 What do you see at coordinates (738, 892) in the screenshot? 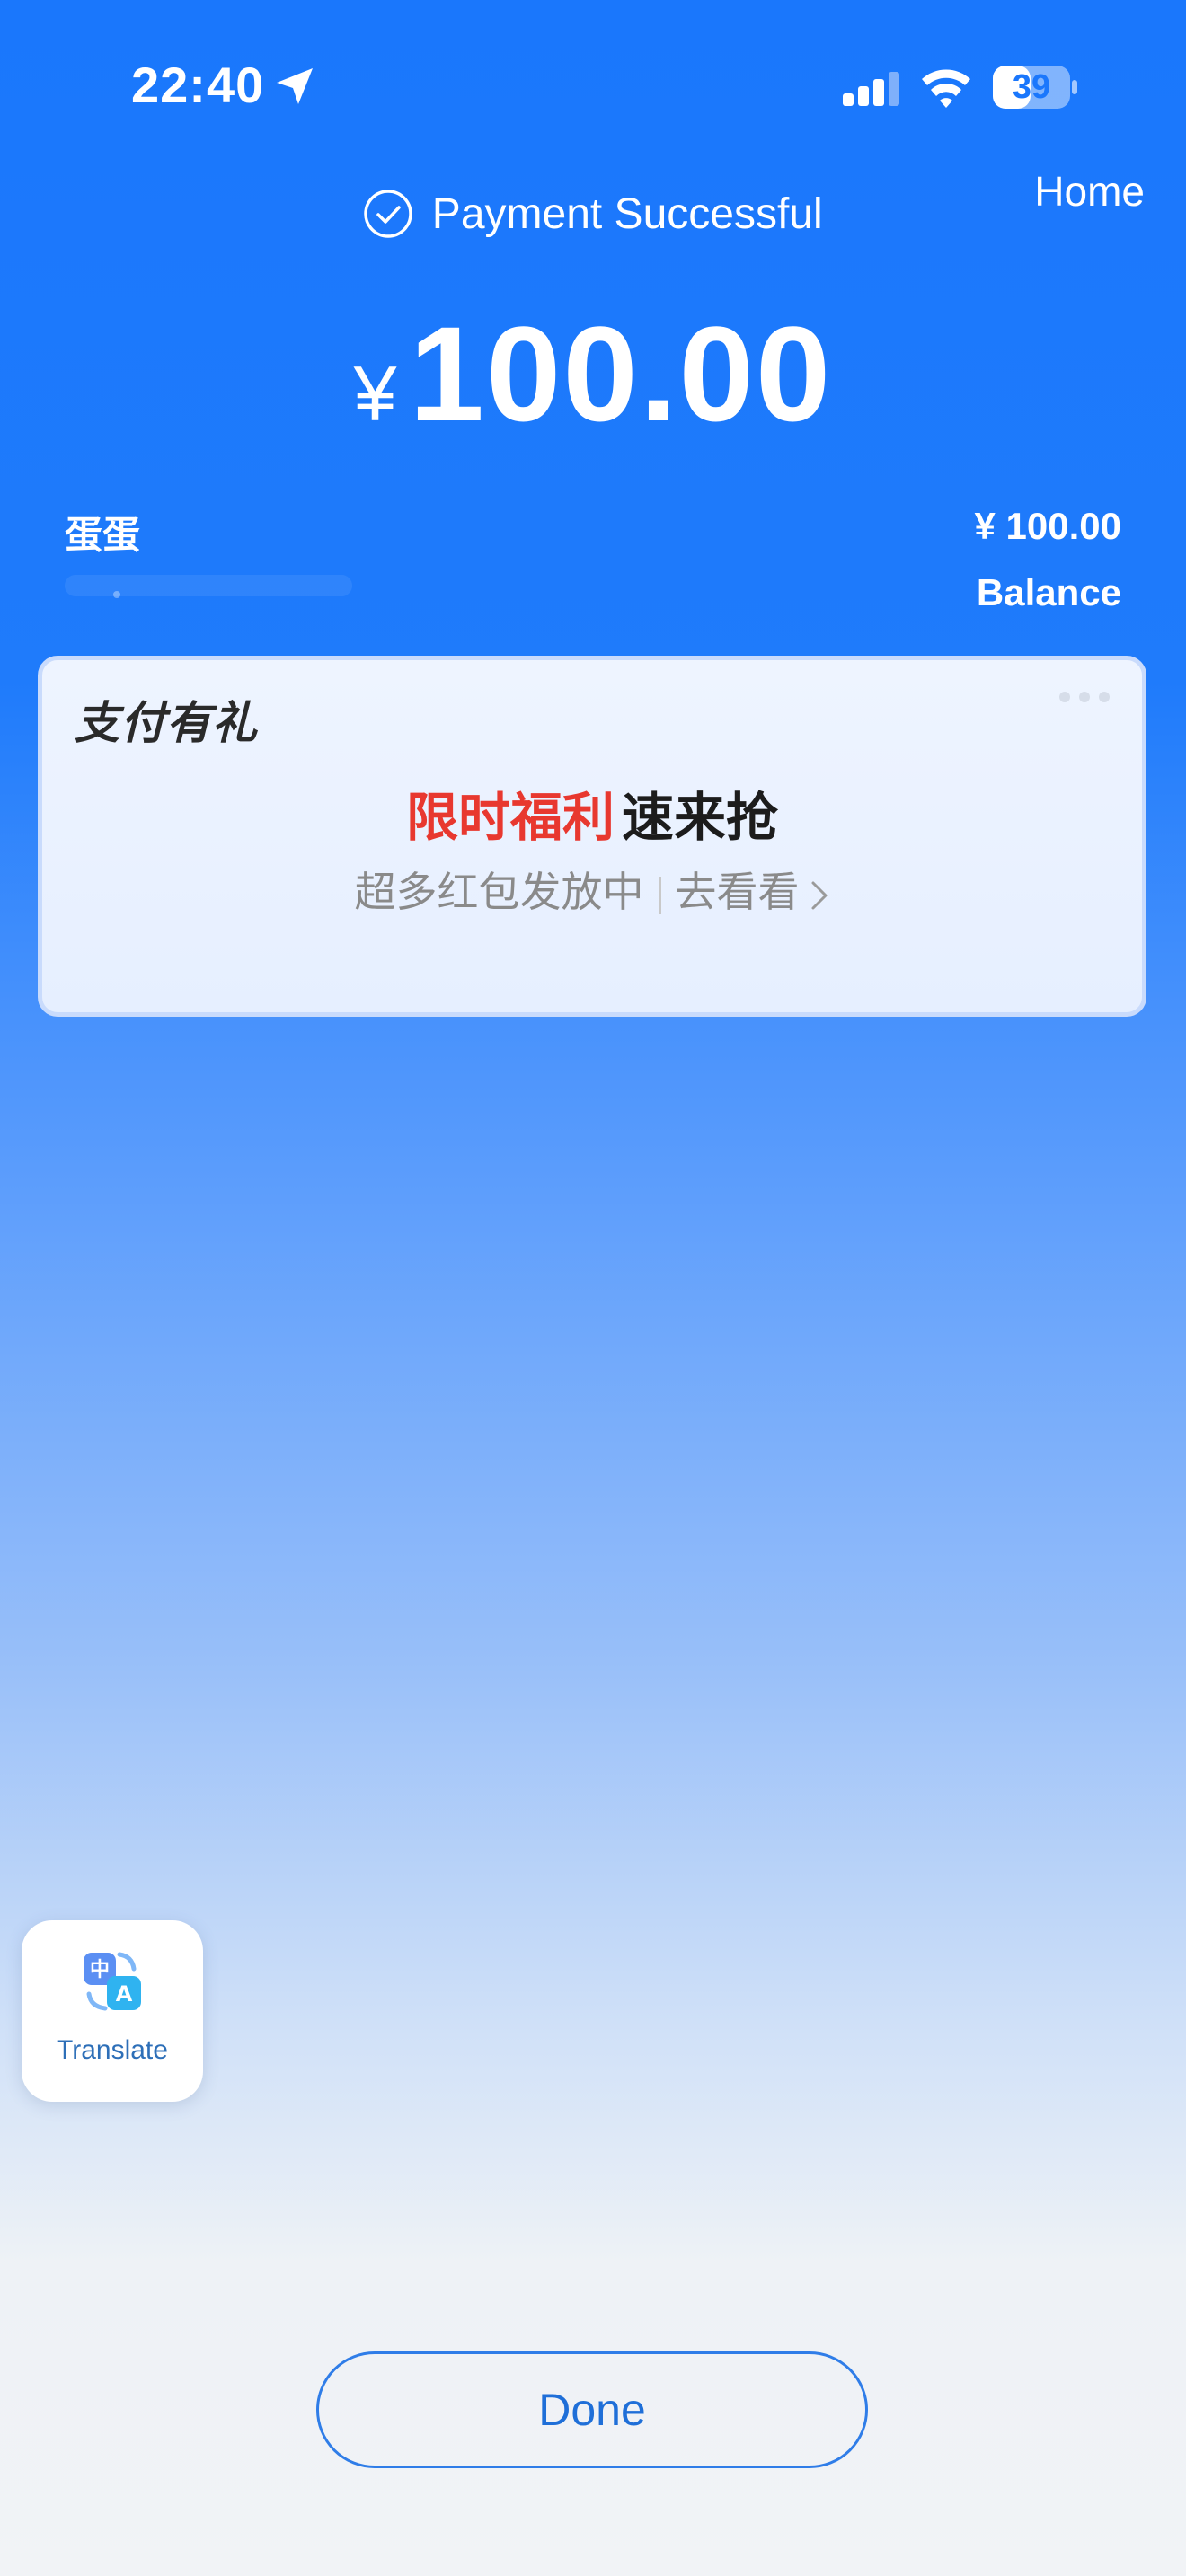
I see `promo-link: 去看看` at bounding box center [738, 892].